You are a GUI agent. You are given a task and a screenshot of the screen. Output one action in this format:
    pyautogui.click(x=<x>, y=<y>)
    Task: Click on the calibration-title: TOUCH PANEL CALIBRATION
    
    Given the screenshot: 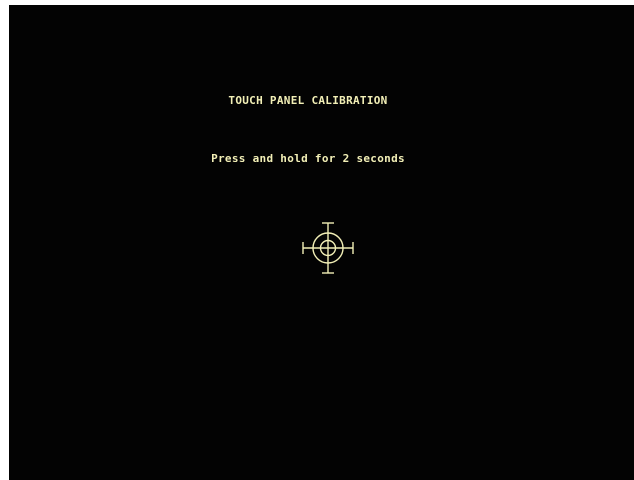 What is the action you would take?
    pyautogui.click(x=308, y=100)
    